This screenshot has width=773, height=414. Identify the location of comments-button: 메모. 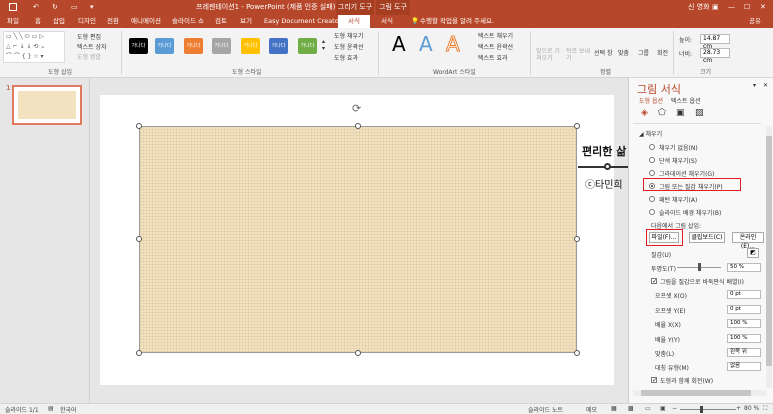
(591, 409).